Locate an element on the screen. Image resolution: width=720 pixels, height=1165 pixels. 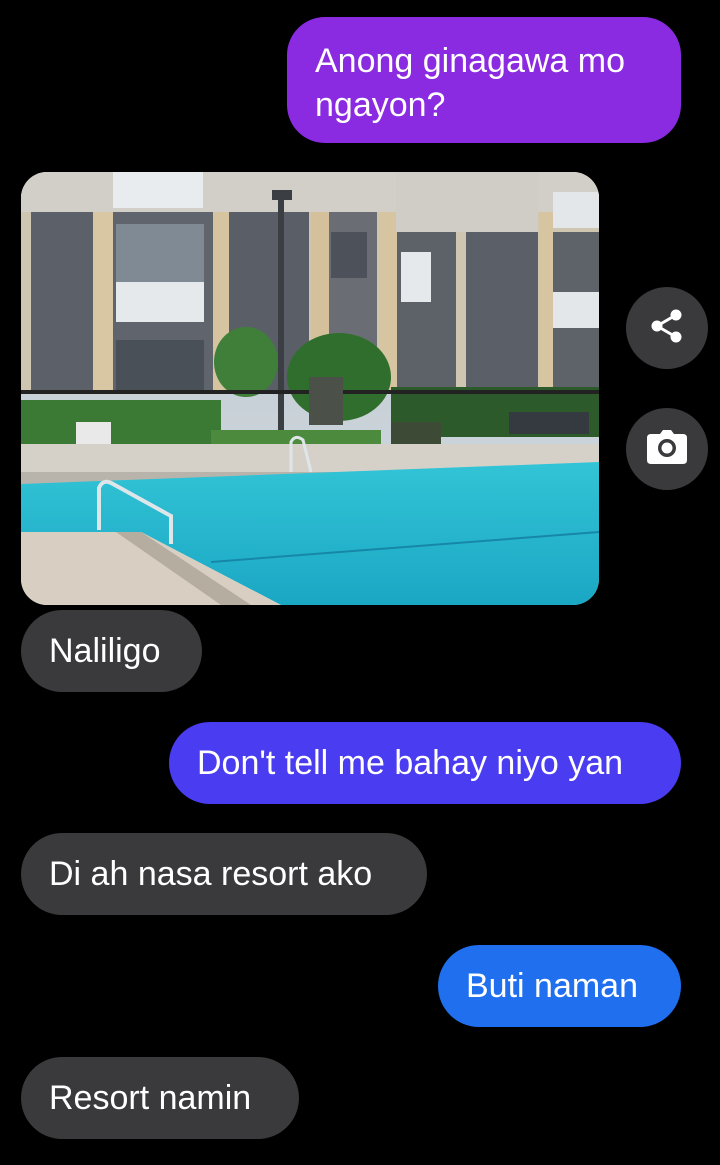
camera-icon is located at coordinates (667, 449).